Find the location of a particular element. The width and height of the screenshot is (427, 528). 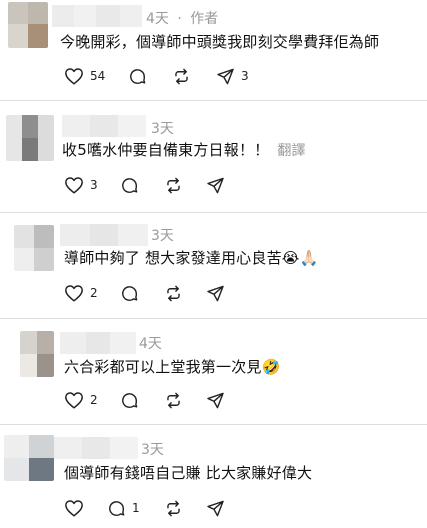

share-button: 3 is located at coordinates (232, 76).